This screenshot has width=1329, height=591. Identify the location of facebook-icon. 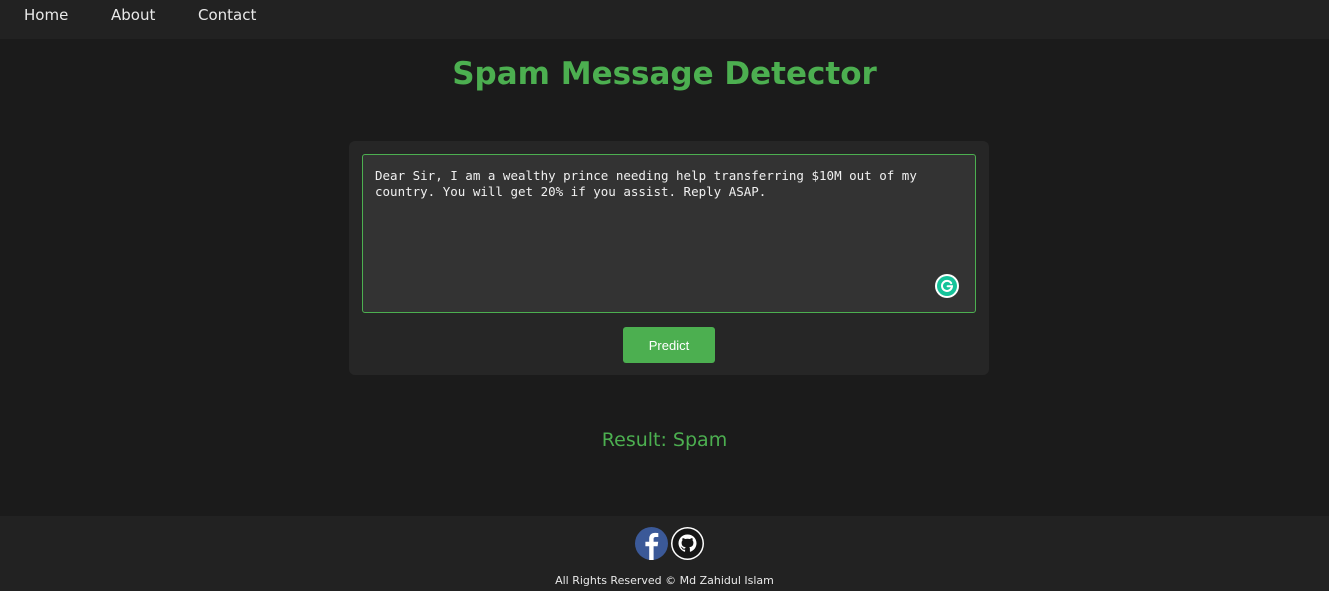
(651, 543).